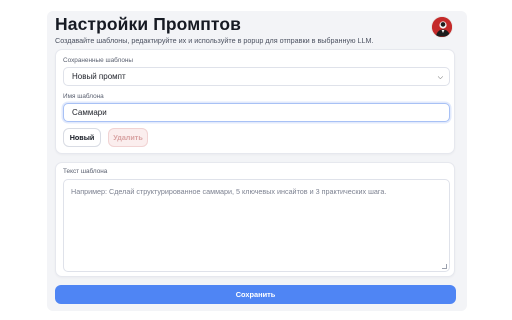 The width and height of the screenshot is (512, 320). What do you see at coordinates (148, 24) in the screenshot?
I see `page-title: Настройки Промптов` at bounding box center [148, 24].